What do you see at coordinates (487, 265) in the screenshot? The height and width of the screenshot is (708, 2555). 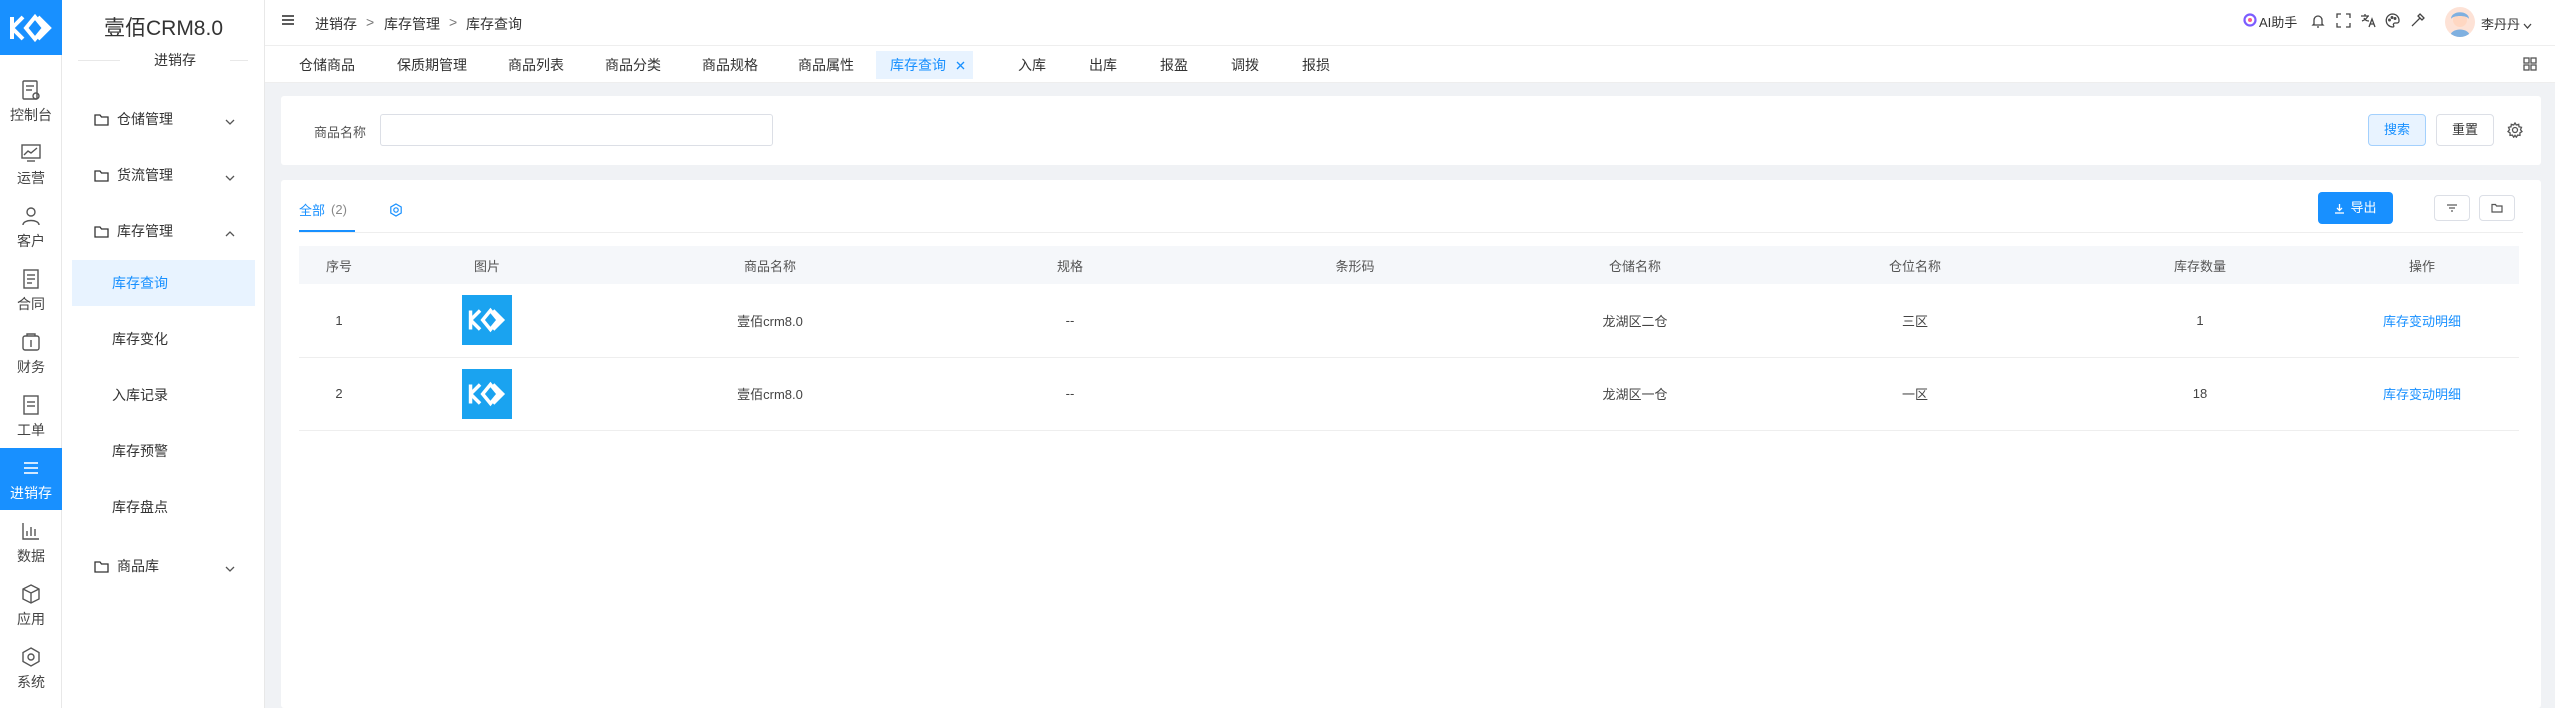 I see `column-header: 图片` at bounding box center [487, 265].